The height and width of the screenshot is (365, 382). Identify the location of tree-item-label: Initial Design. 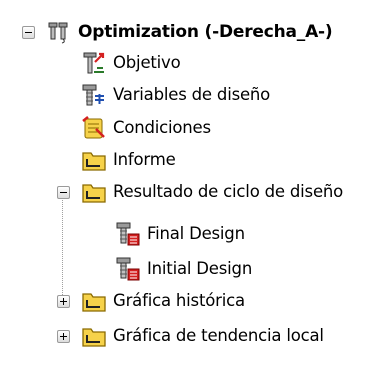
(200, 268).